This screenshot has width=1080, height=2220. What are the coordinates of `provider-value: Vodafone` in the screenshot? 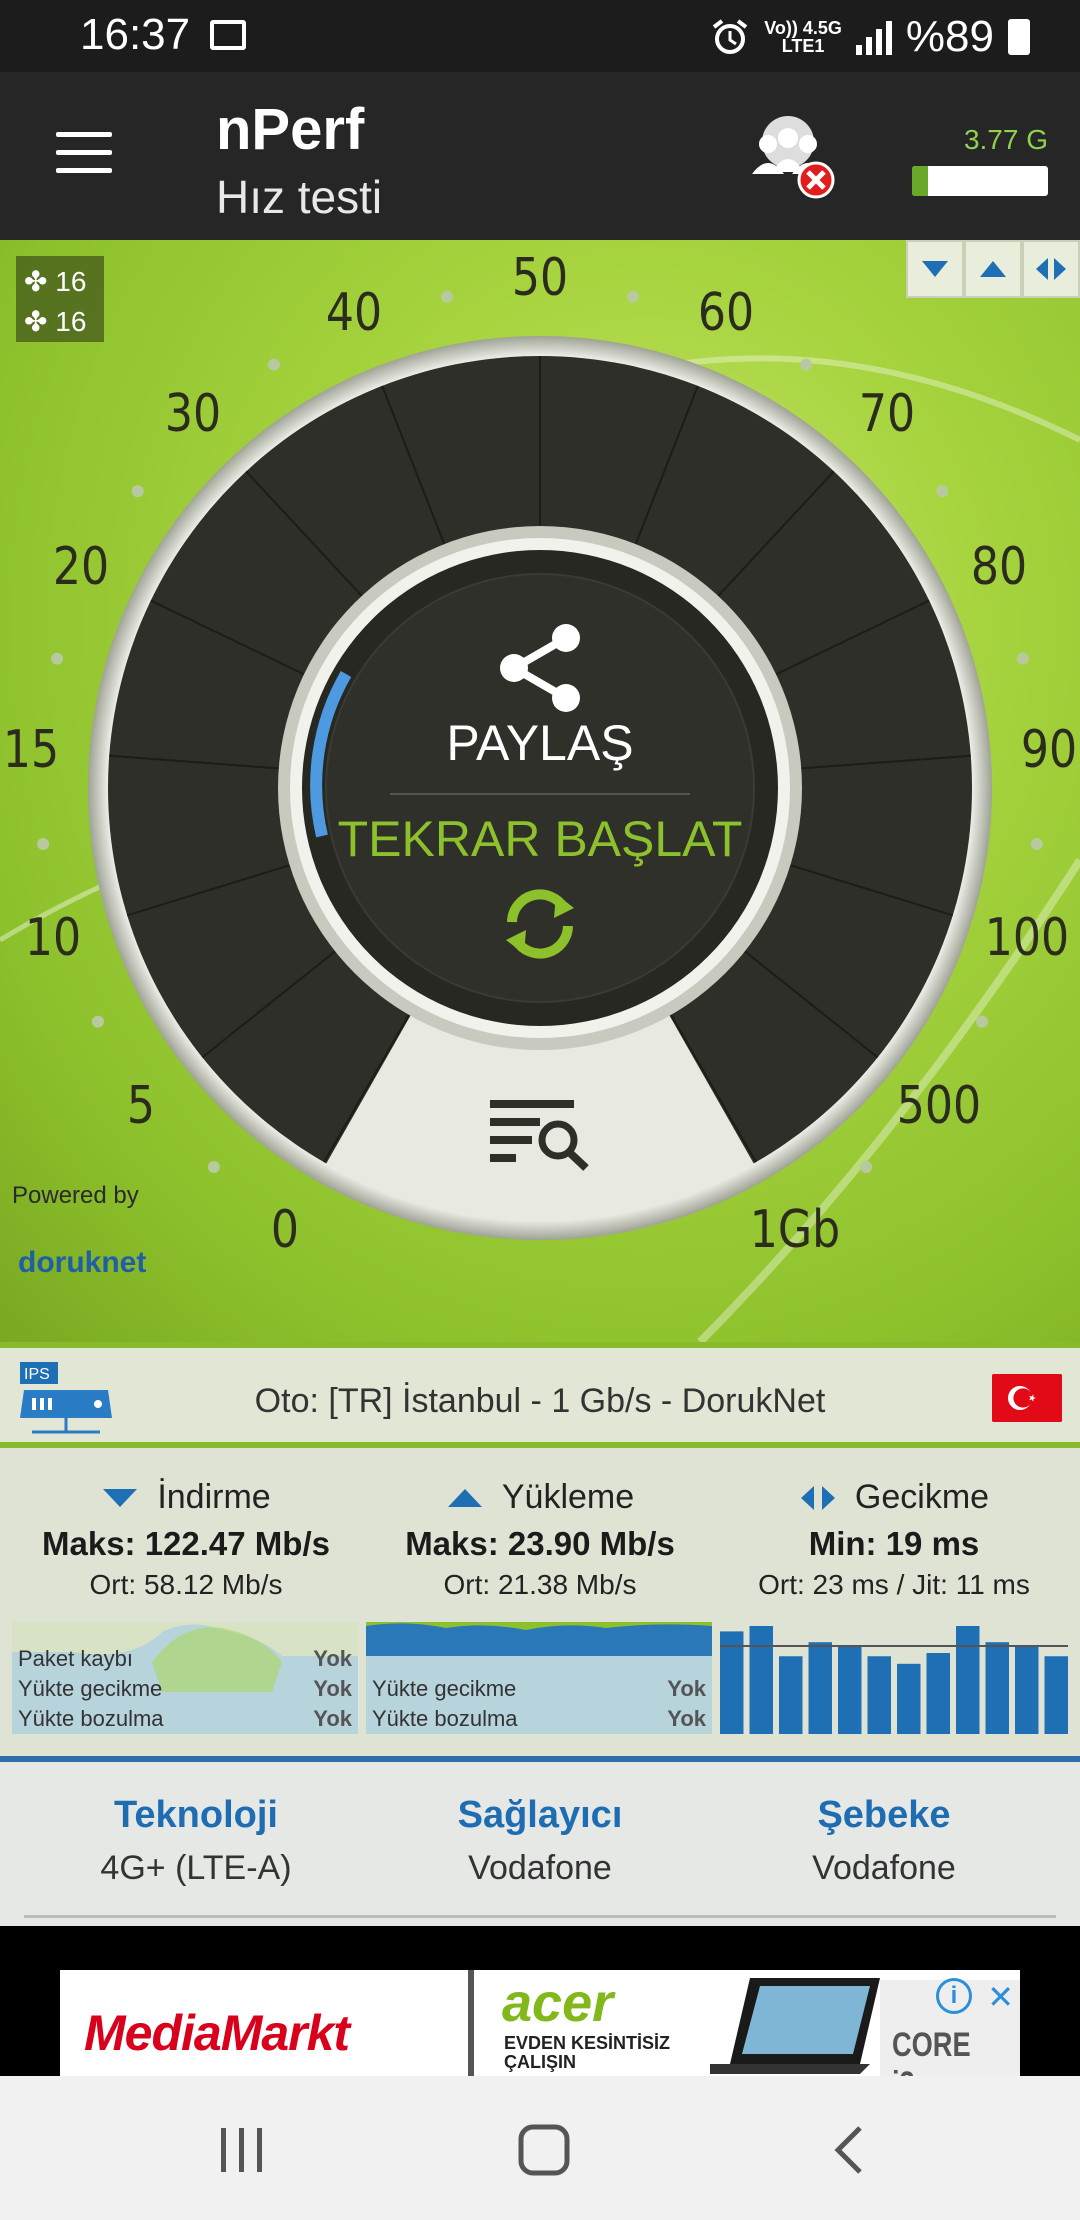 It's located at (540, 1868).